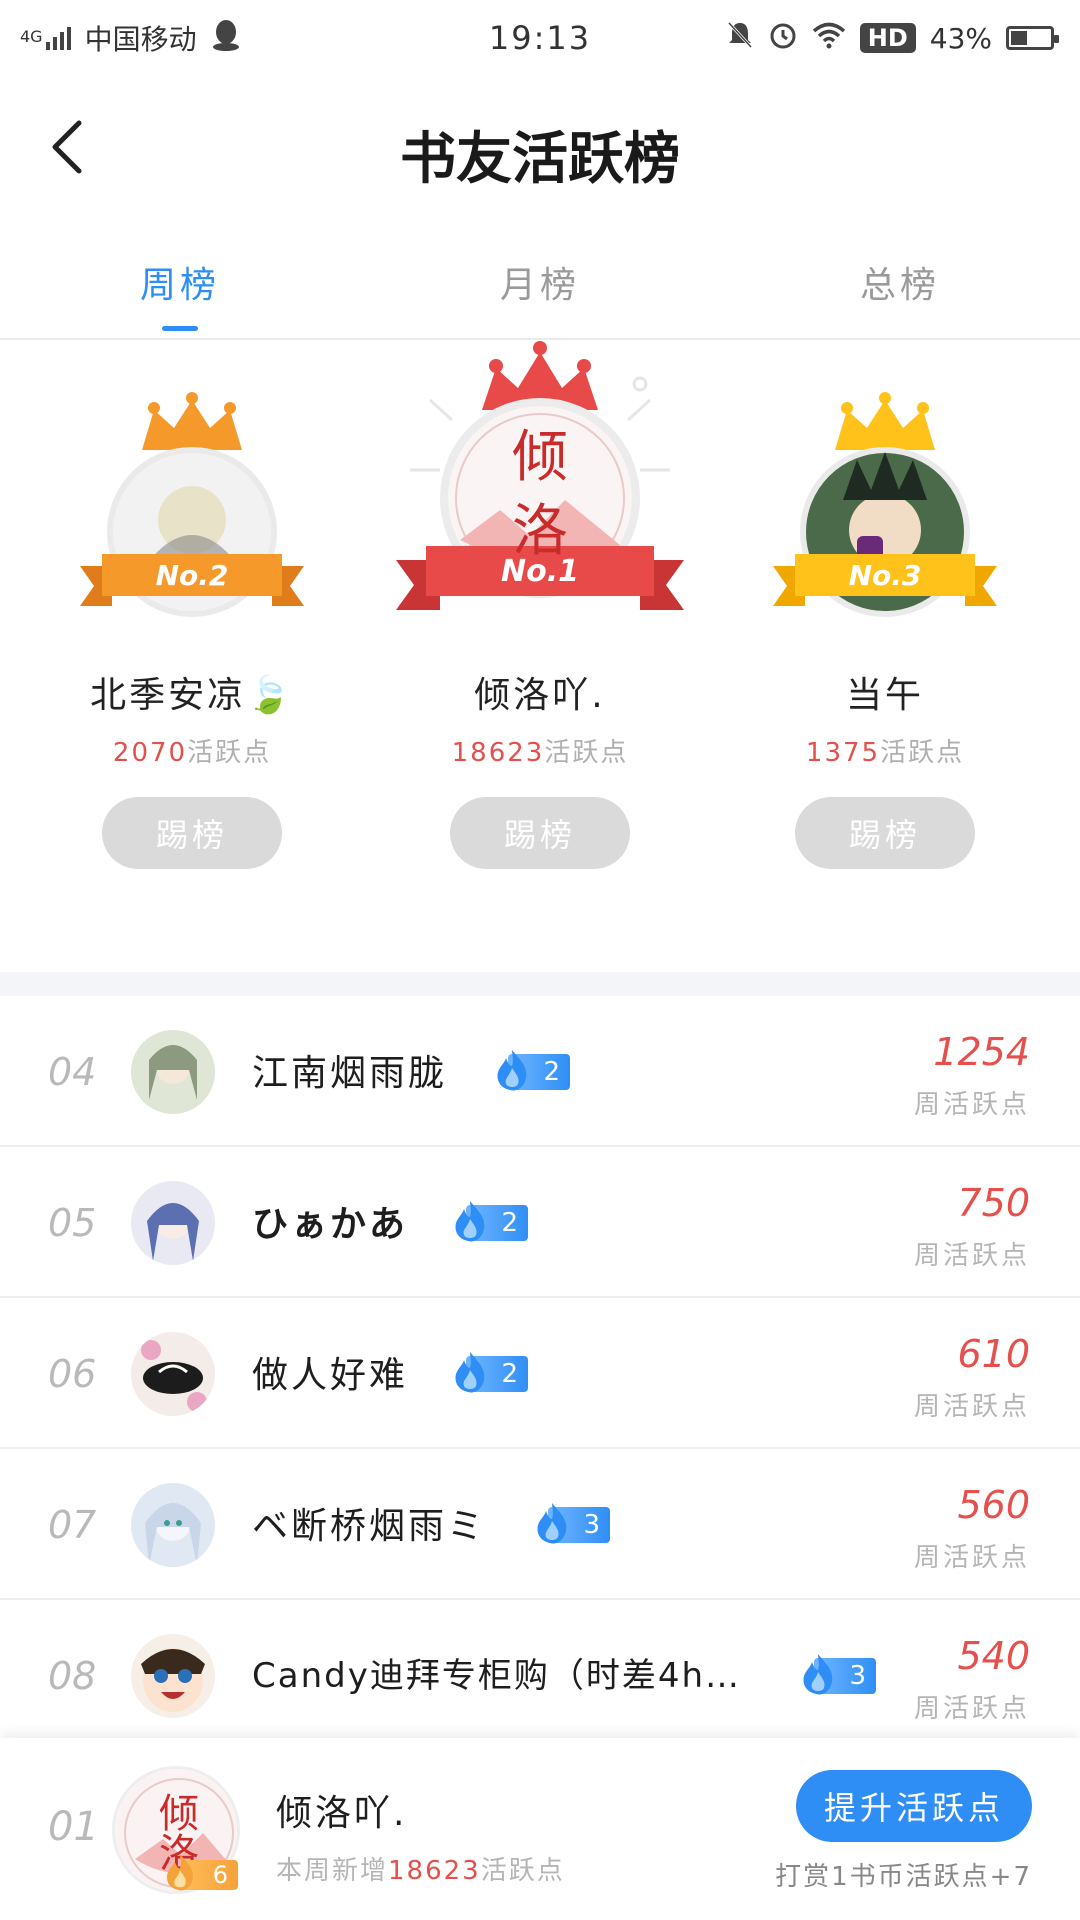 The height and width of the screenshot is (1920, 1080). What do you see at coordinates (960, 38) in the screenshot?
I see `battery-percent: 43%` at bounding box center [960, 38].